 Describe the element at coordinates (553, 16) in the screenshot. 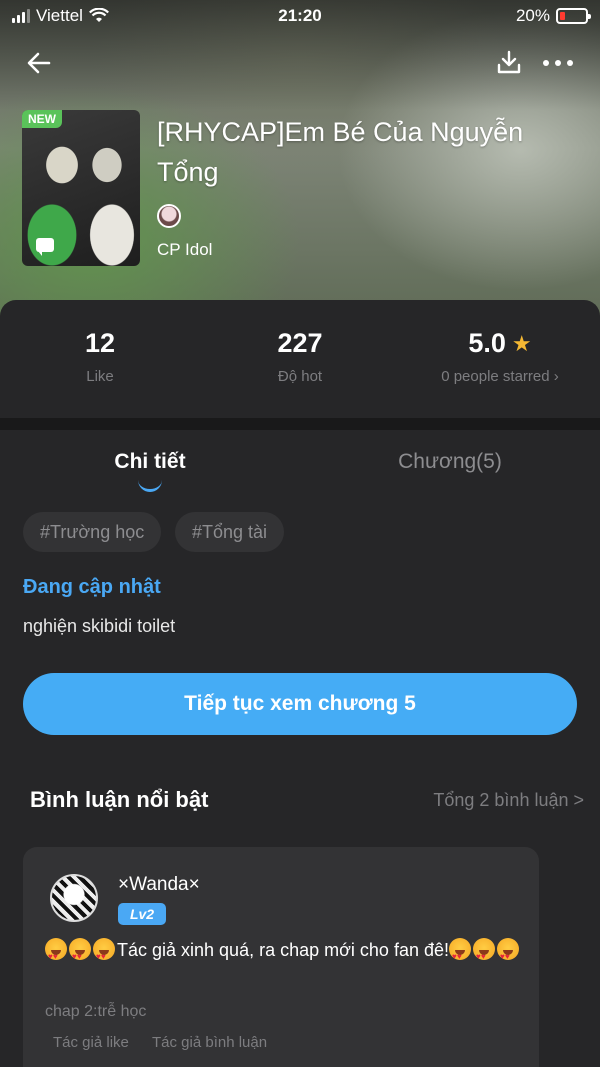

I see `status-right: 20%` at that location.